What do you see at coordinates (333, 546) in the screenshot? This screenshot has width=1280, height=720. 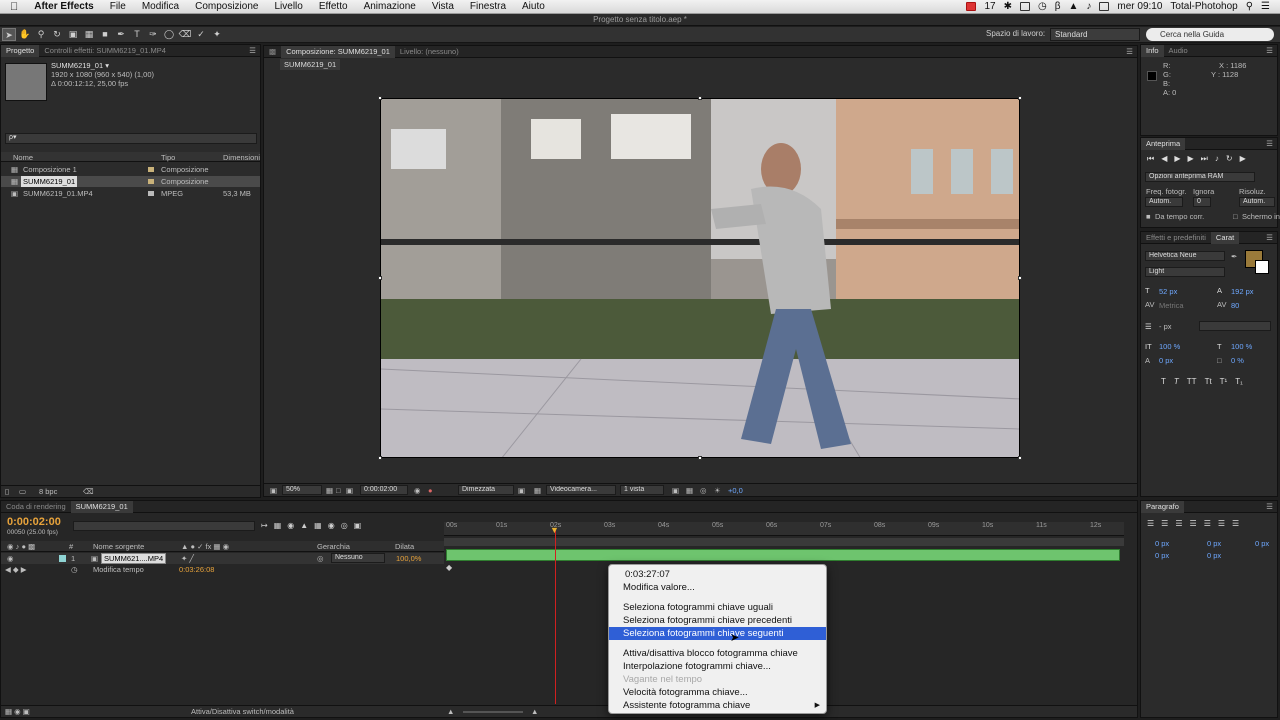 I see `col-parent: Gerarchia` at bounding box center [333, 546].